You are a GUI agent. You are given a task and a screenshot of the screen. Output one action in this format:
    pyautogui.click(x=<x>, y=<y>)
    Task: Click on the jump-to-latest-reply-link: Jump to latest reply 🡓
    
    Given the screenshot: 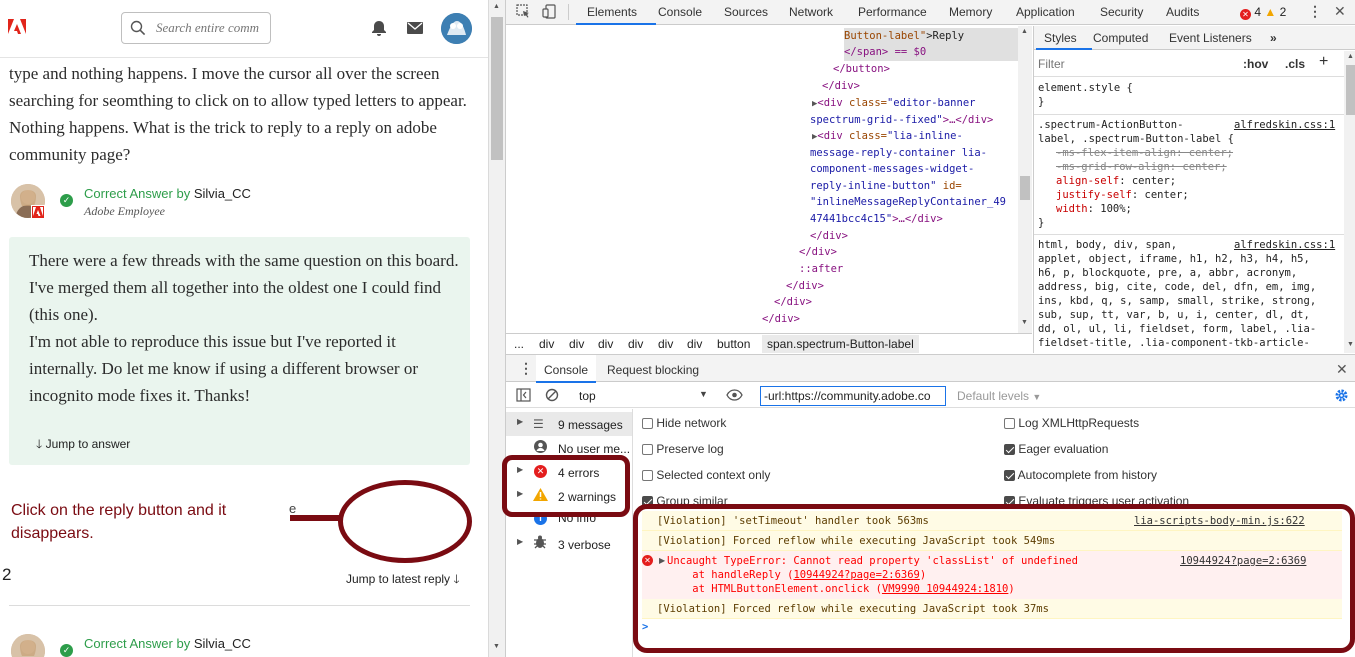 What is the action you would take?
    pyautogui.click(x=403, y=580)
    